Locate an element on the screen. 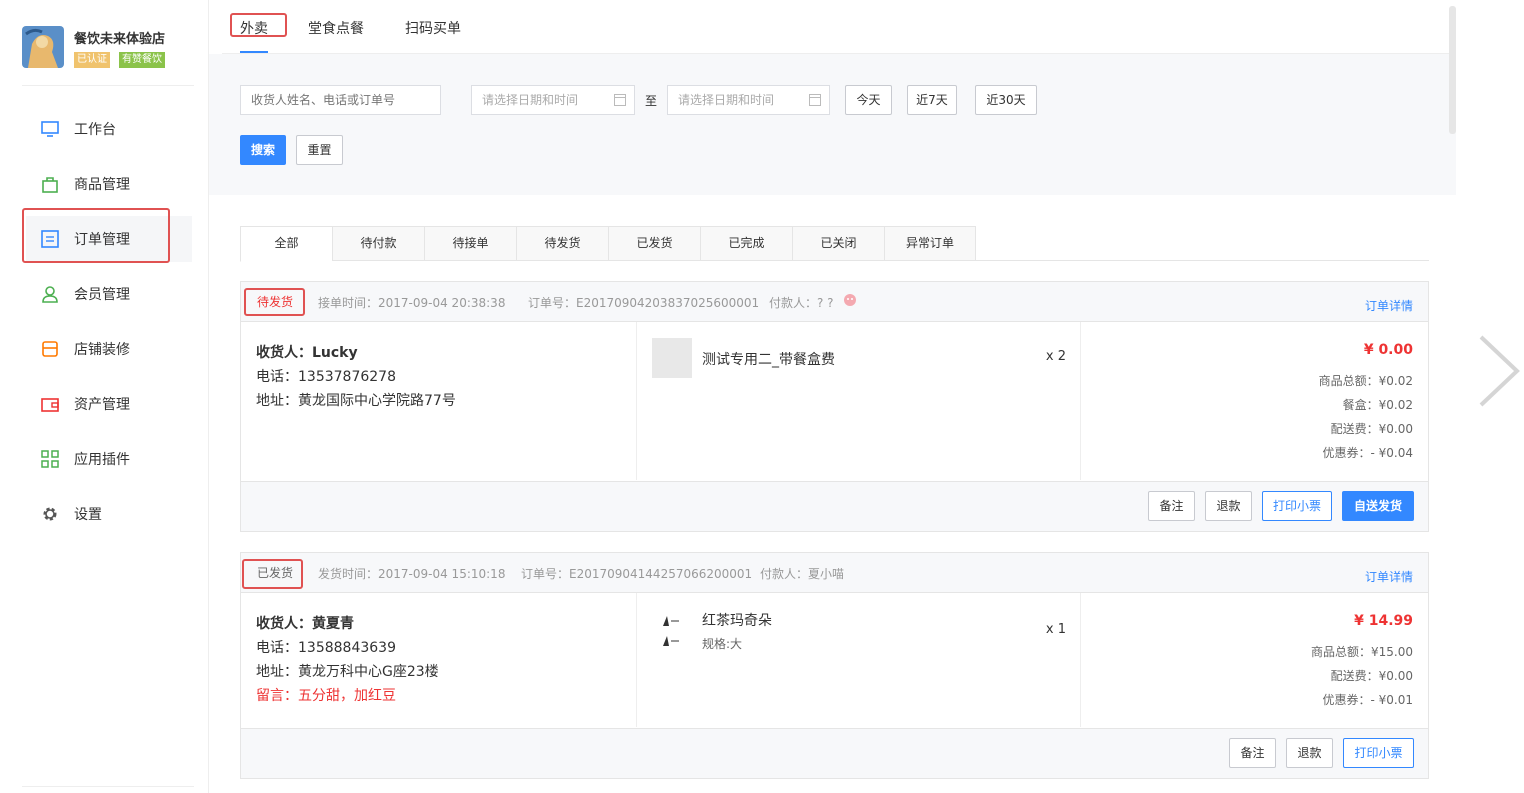  monitor-icon is located at coordinates (50, 129).